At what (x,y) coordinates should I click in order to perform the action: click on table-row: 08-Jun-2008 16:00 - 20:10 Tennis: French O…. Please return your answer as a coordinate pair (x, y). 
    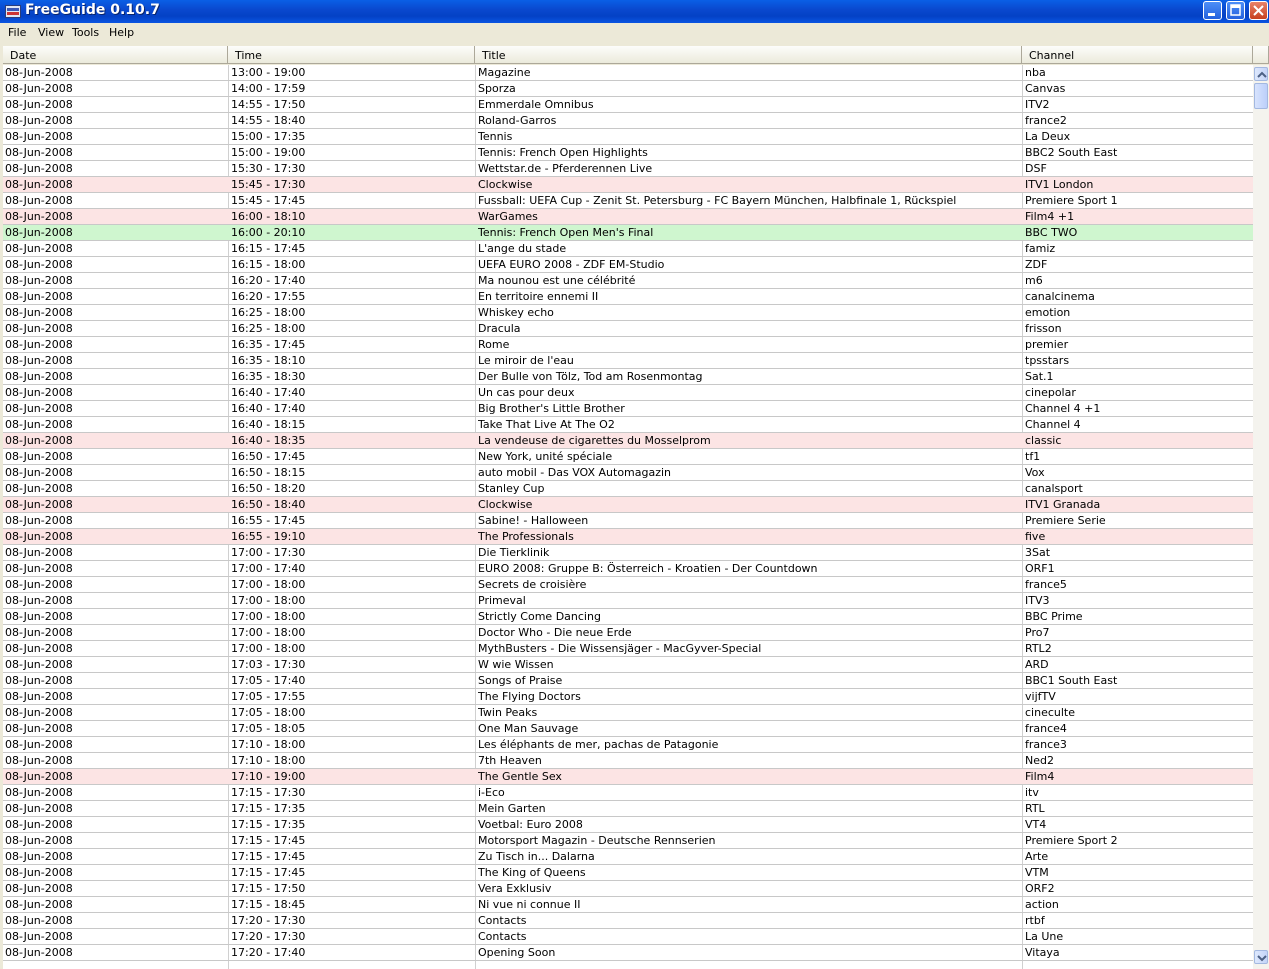
    Looking at the image, I should click on (628, 233).